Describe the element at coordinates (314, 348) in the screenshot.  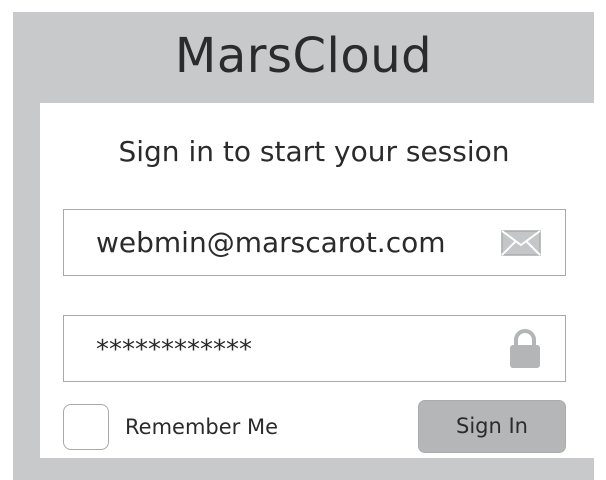
I see `password-field: ************` at that location.